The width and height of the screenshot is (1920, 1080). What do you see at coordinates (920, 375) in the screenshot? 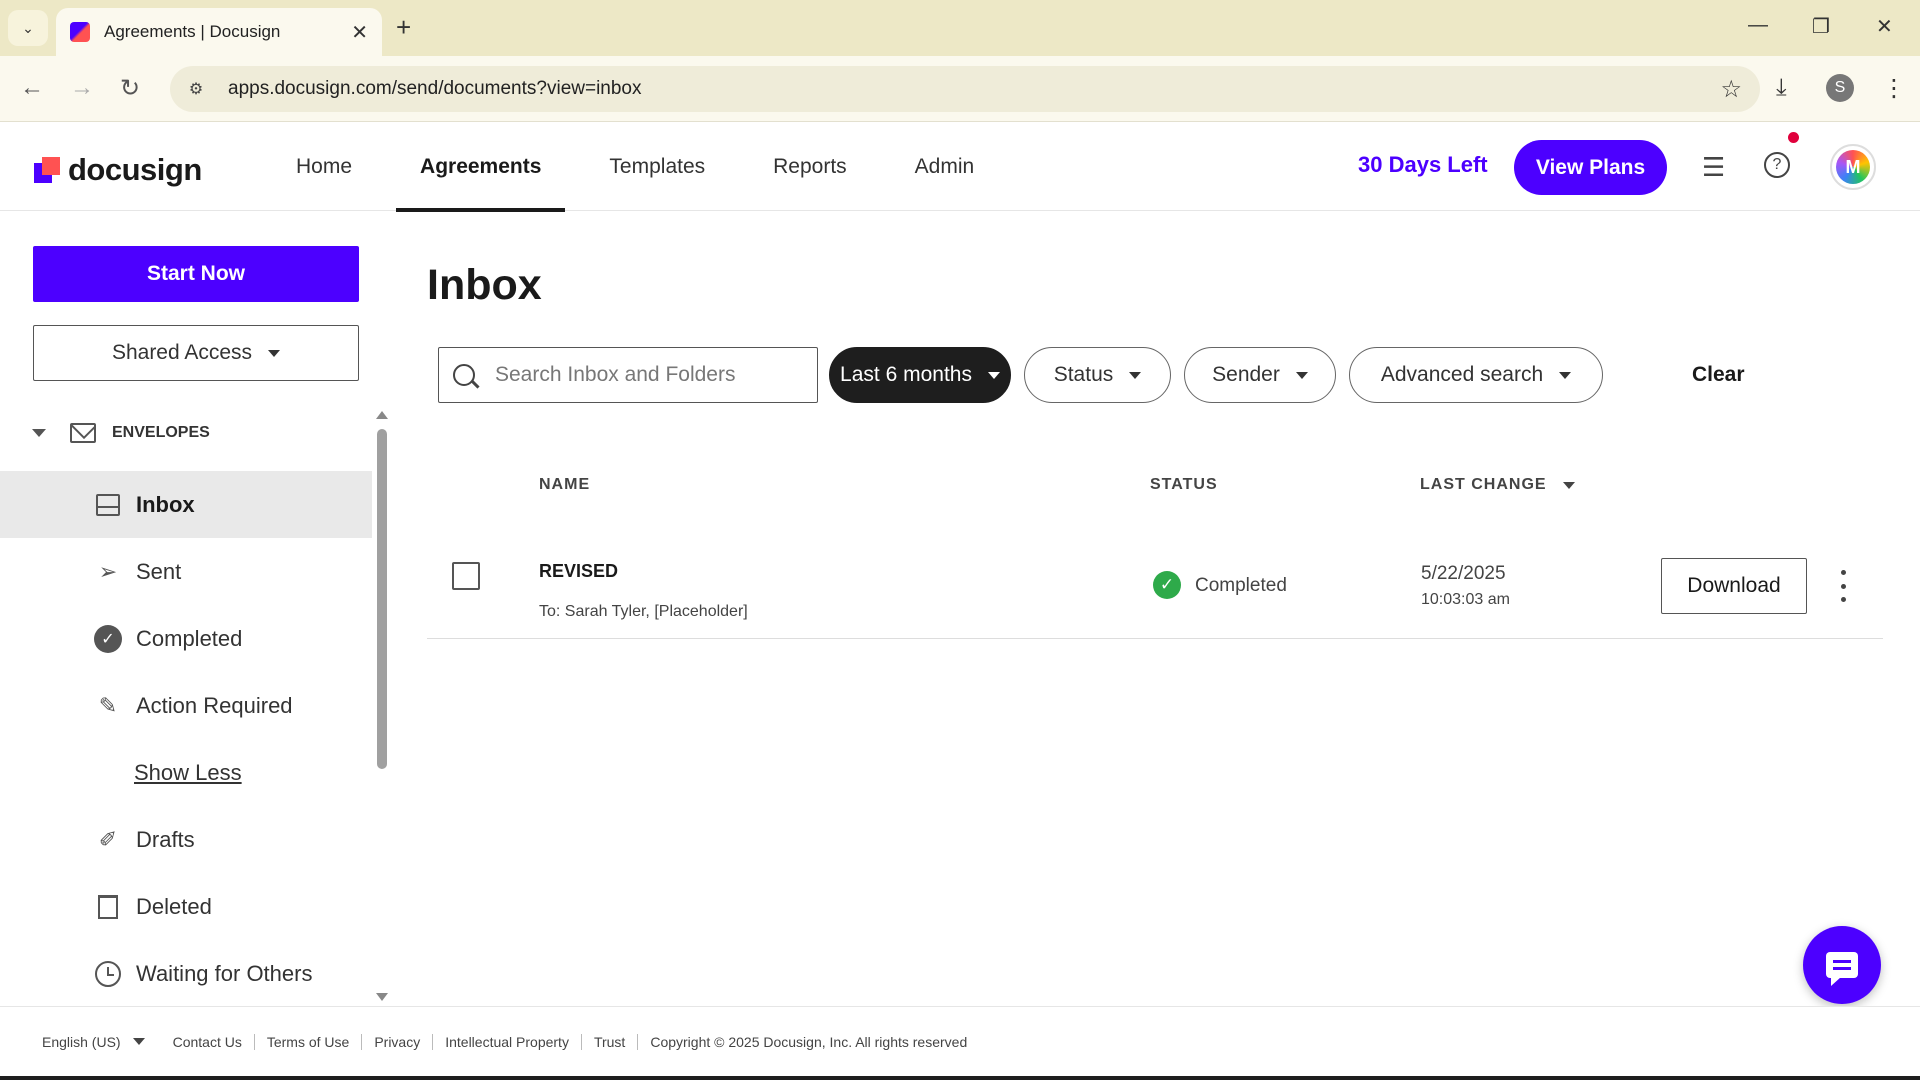
I see `date-range-filter: Last 6 months` at bounding box center [920, 375].